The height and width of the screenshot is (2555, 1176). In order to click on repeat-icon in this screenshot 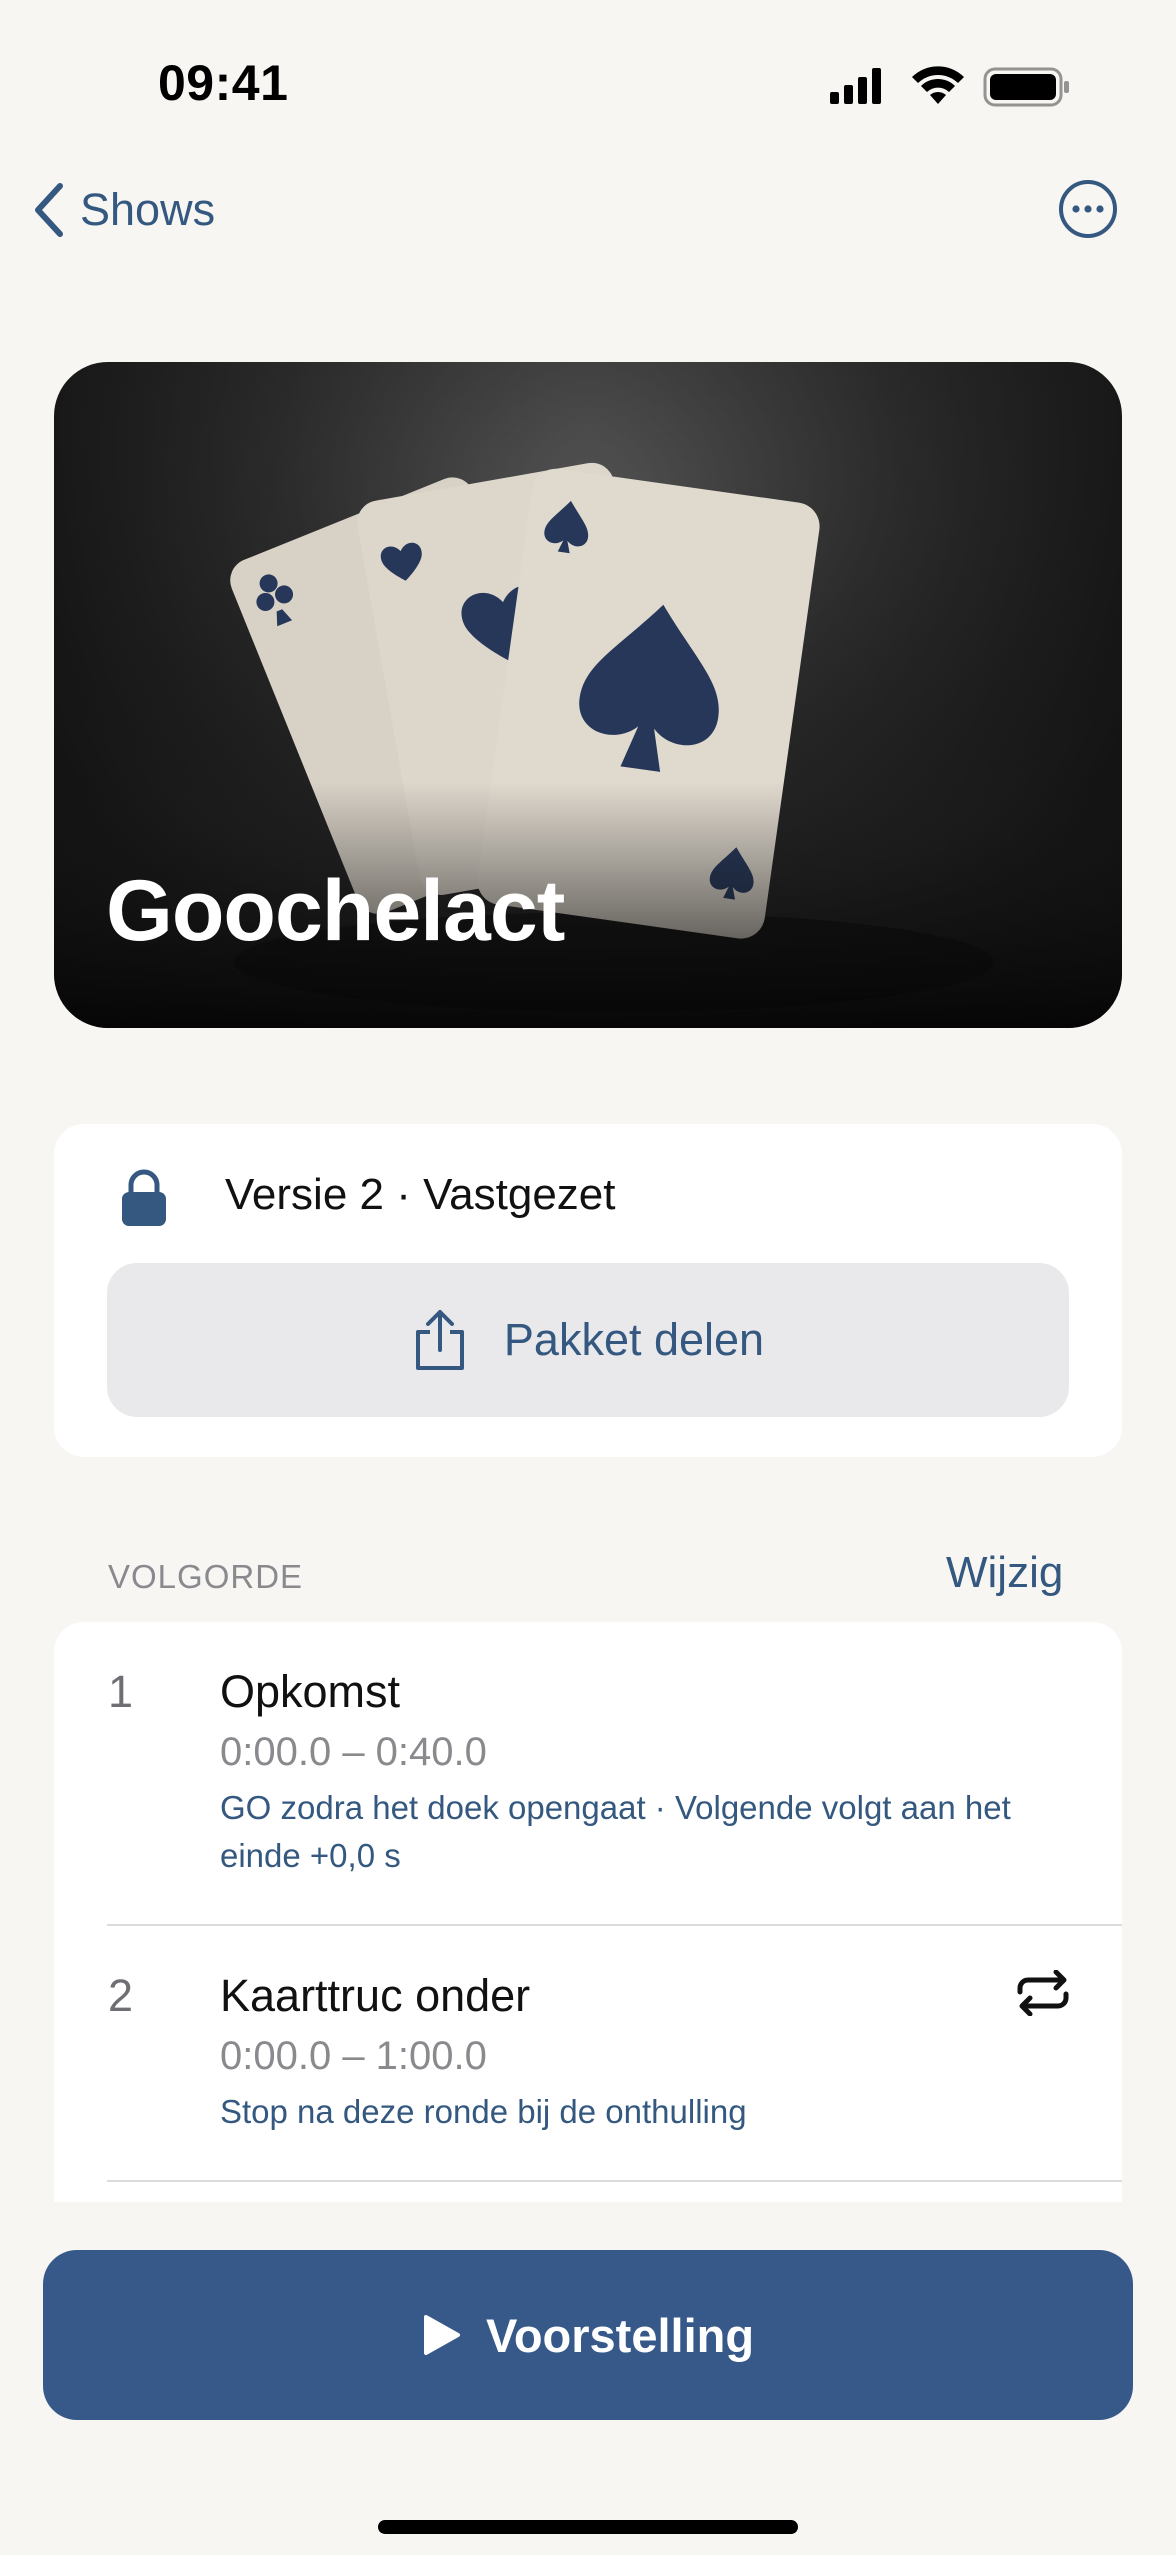, I will do `click(1043, 1993)`.